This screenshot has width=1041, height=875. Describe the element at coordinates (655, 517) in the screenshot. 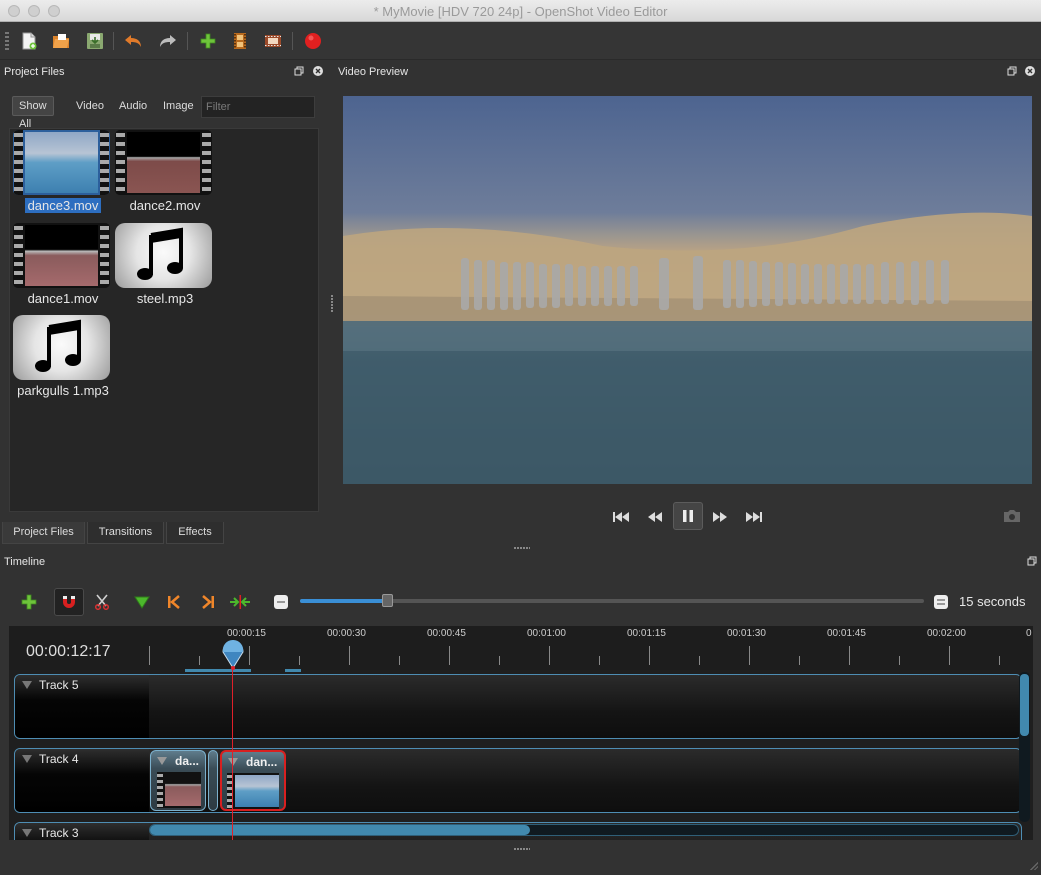

I see `rewind-icon` at that location.